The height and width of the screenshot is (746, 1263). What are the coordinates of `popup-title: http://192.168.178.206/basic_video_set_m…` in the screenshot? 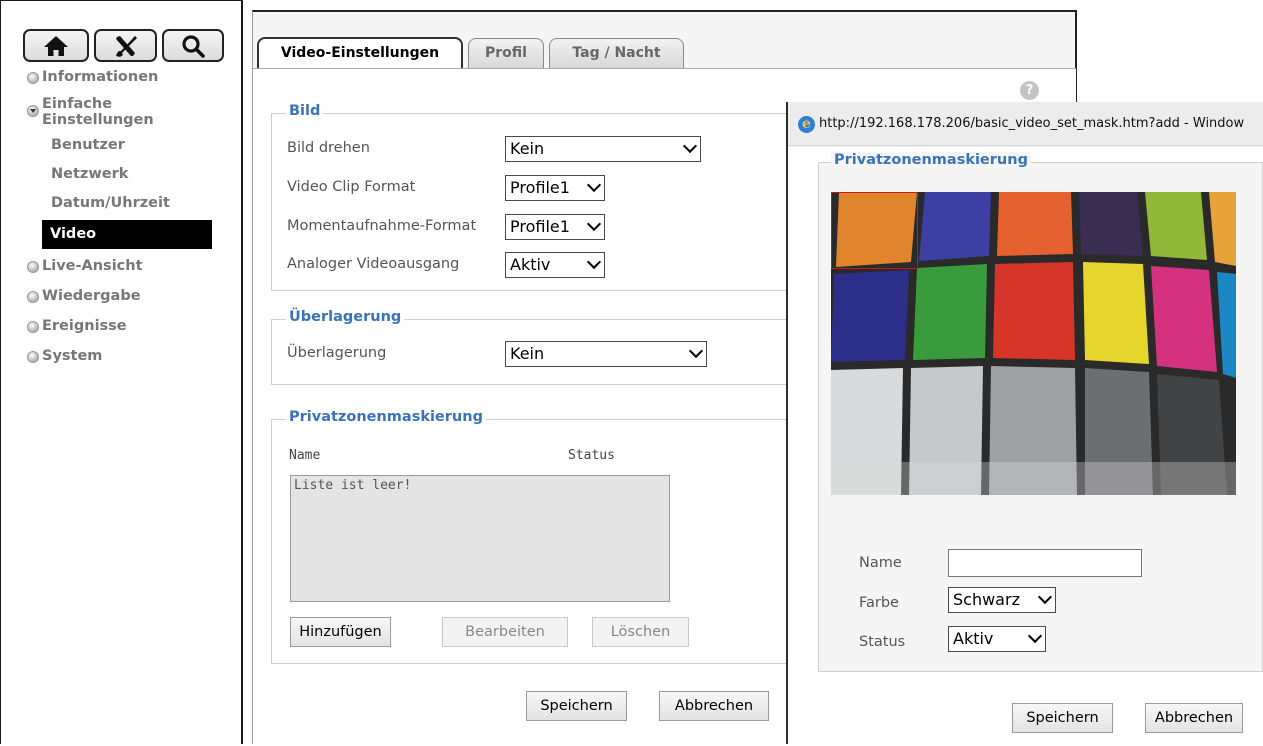 It's located at (1032, 123).